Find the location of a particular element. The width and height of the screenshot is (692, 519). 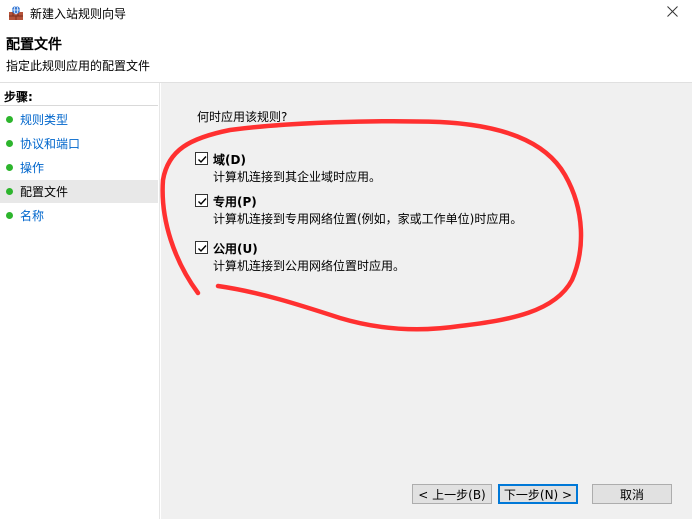

step-label: 规则类型 is located at coordinates (44, 120).